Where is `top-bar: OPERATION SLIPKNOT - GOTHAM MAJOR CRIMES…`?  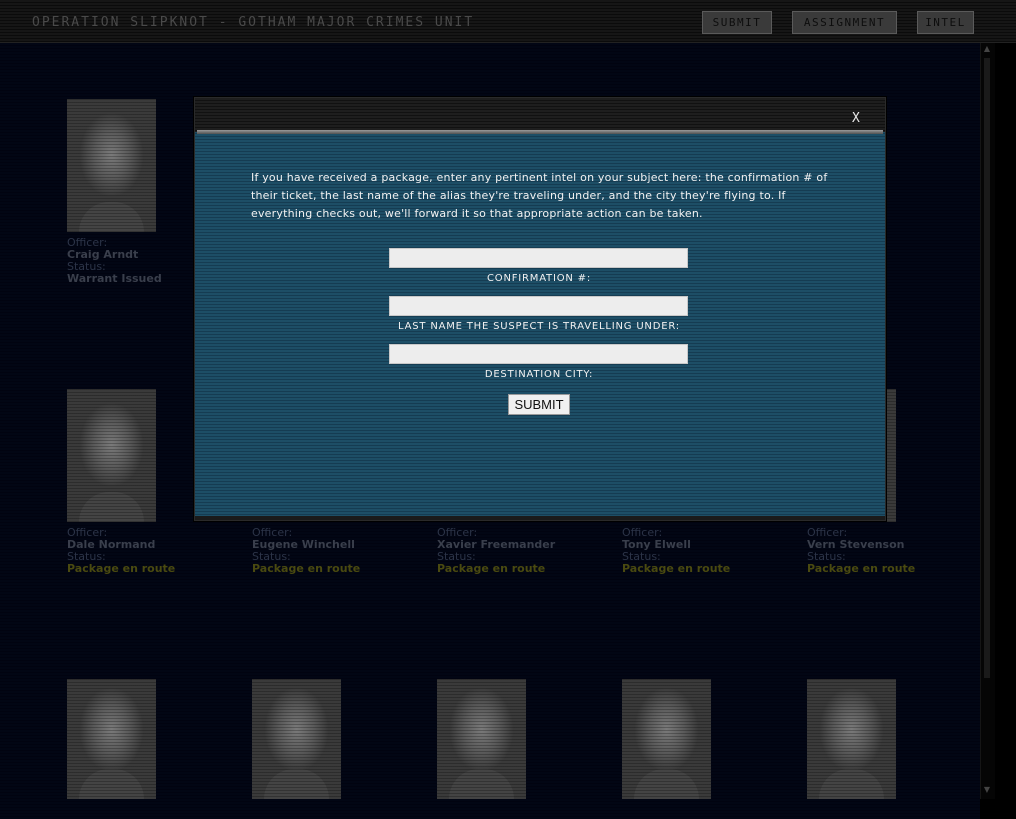
top-bar: OPERATION SLIPKNOT - GOTHAM MAJOR CRIMES… is located at coordinates (508, 21).